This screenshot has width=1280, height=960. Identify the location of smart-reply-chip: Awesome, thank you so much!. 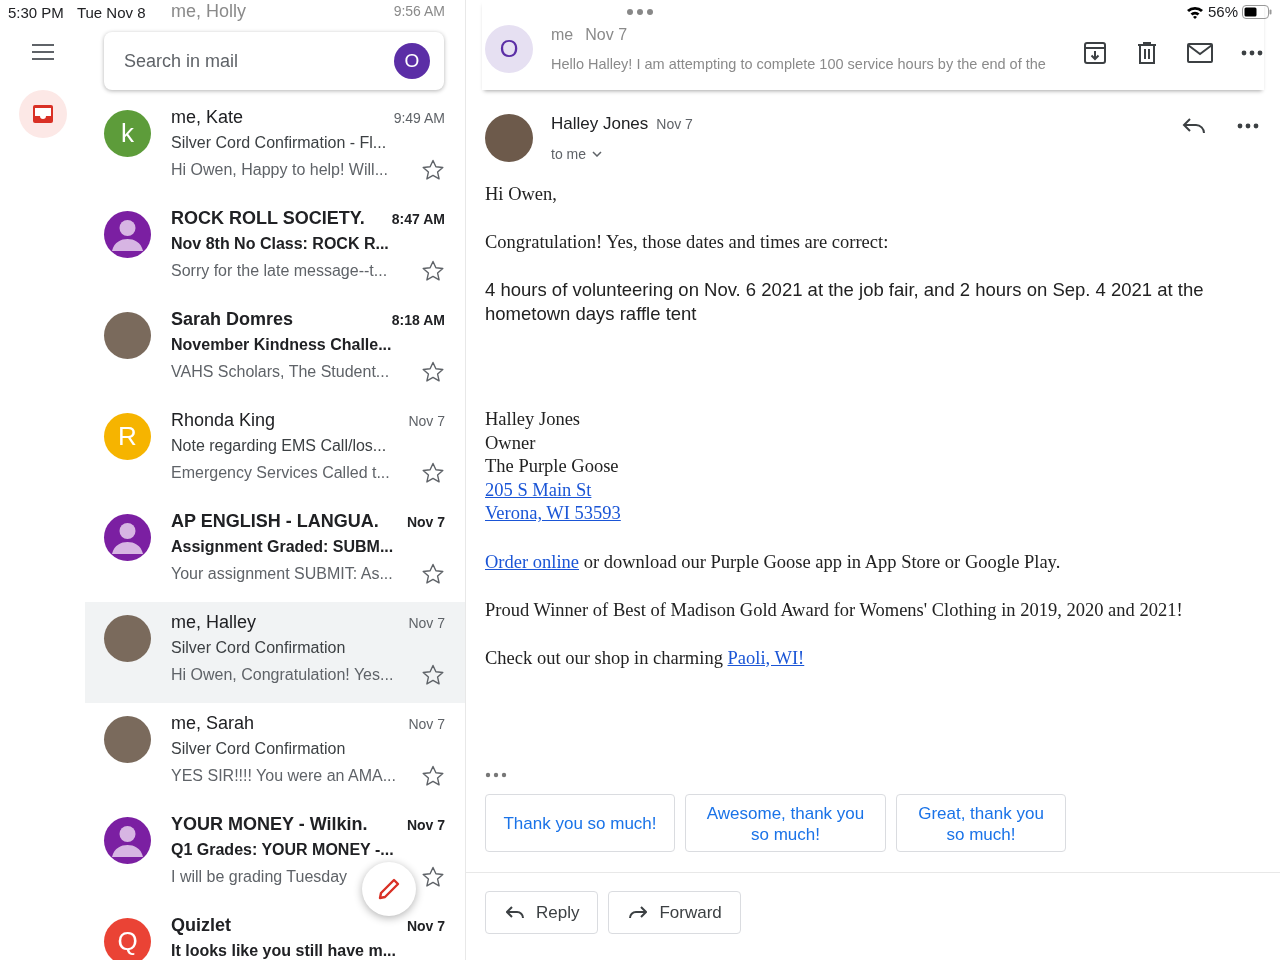
(785, 823).